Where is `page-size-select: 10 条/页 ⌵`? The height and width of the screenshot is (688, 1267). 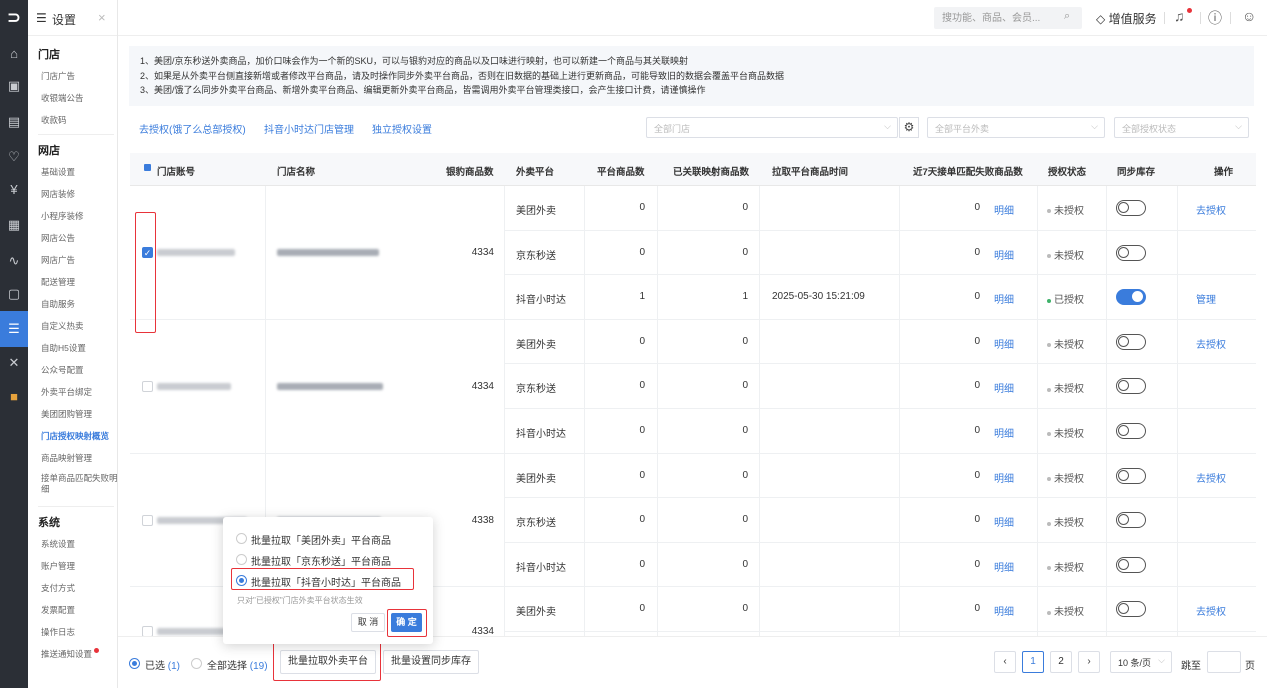 page-size-select: 10 条/页 ⌵ is located at coordinates (1141, 662).